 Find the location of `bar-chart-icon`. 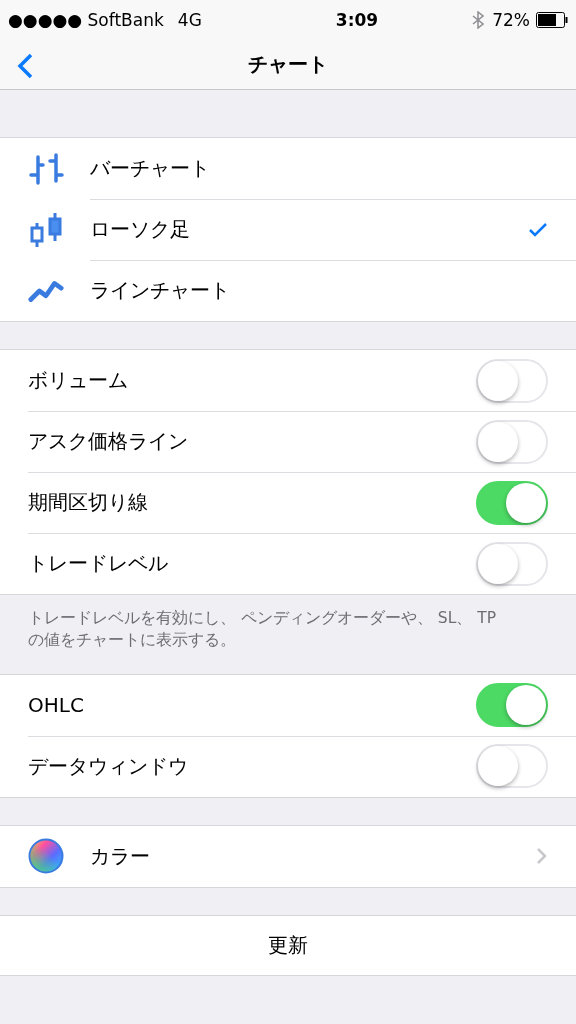

bar-chart-icon is located at coordinates (46, 168).